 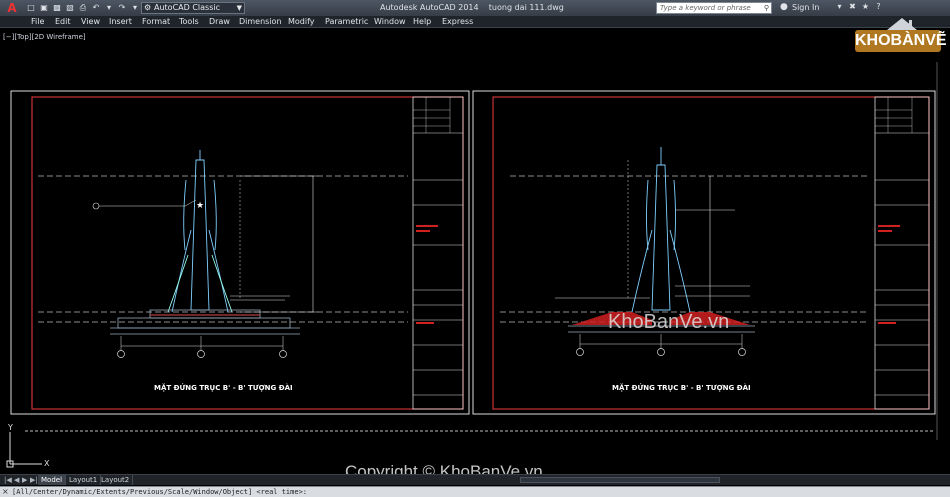 I want to click on sheet-1-title-block, so click(x=438, y=253).